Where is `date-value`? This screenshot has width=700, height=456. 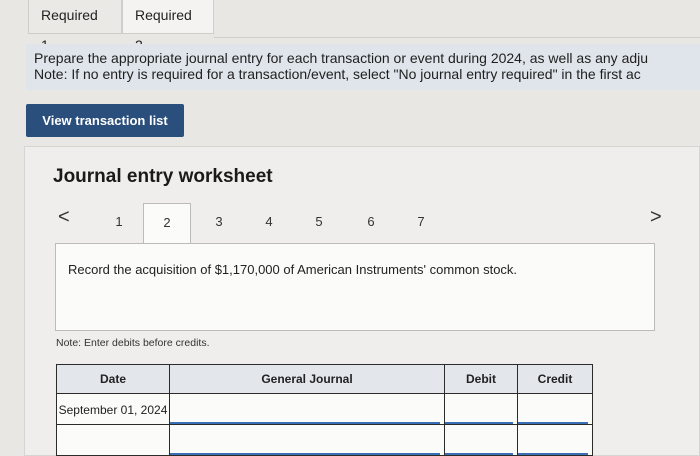
date-value is located at coordinates (113, 440).